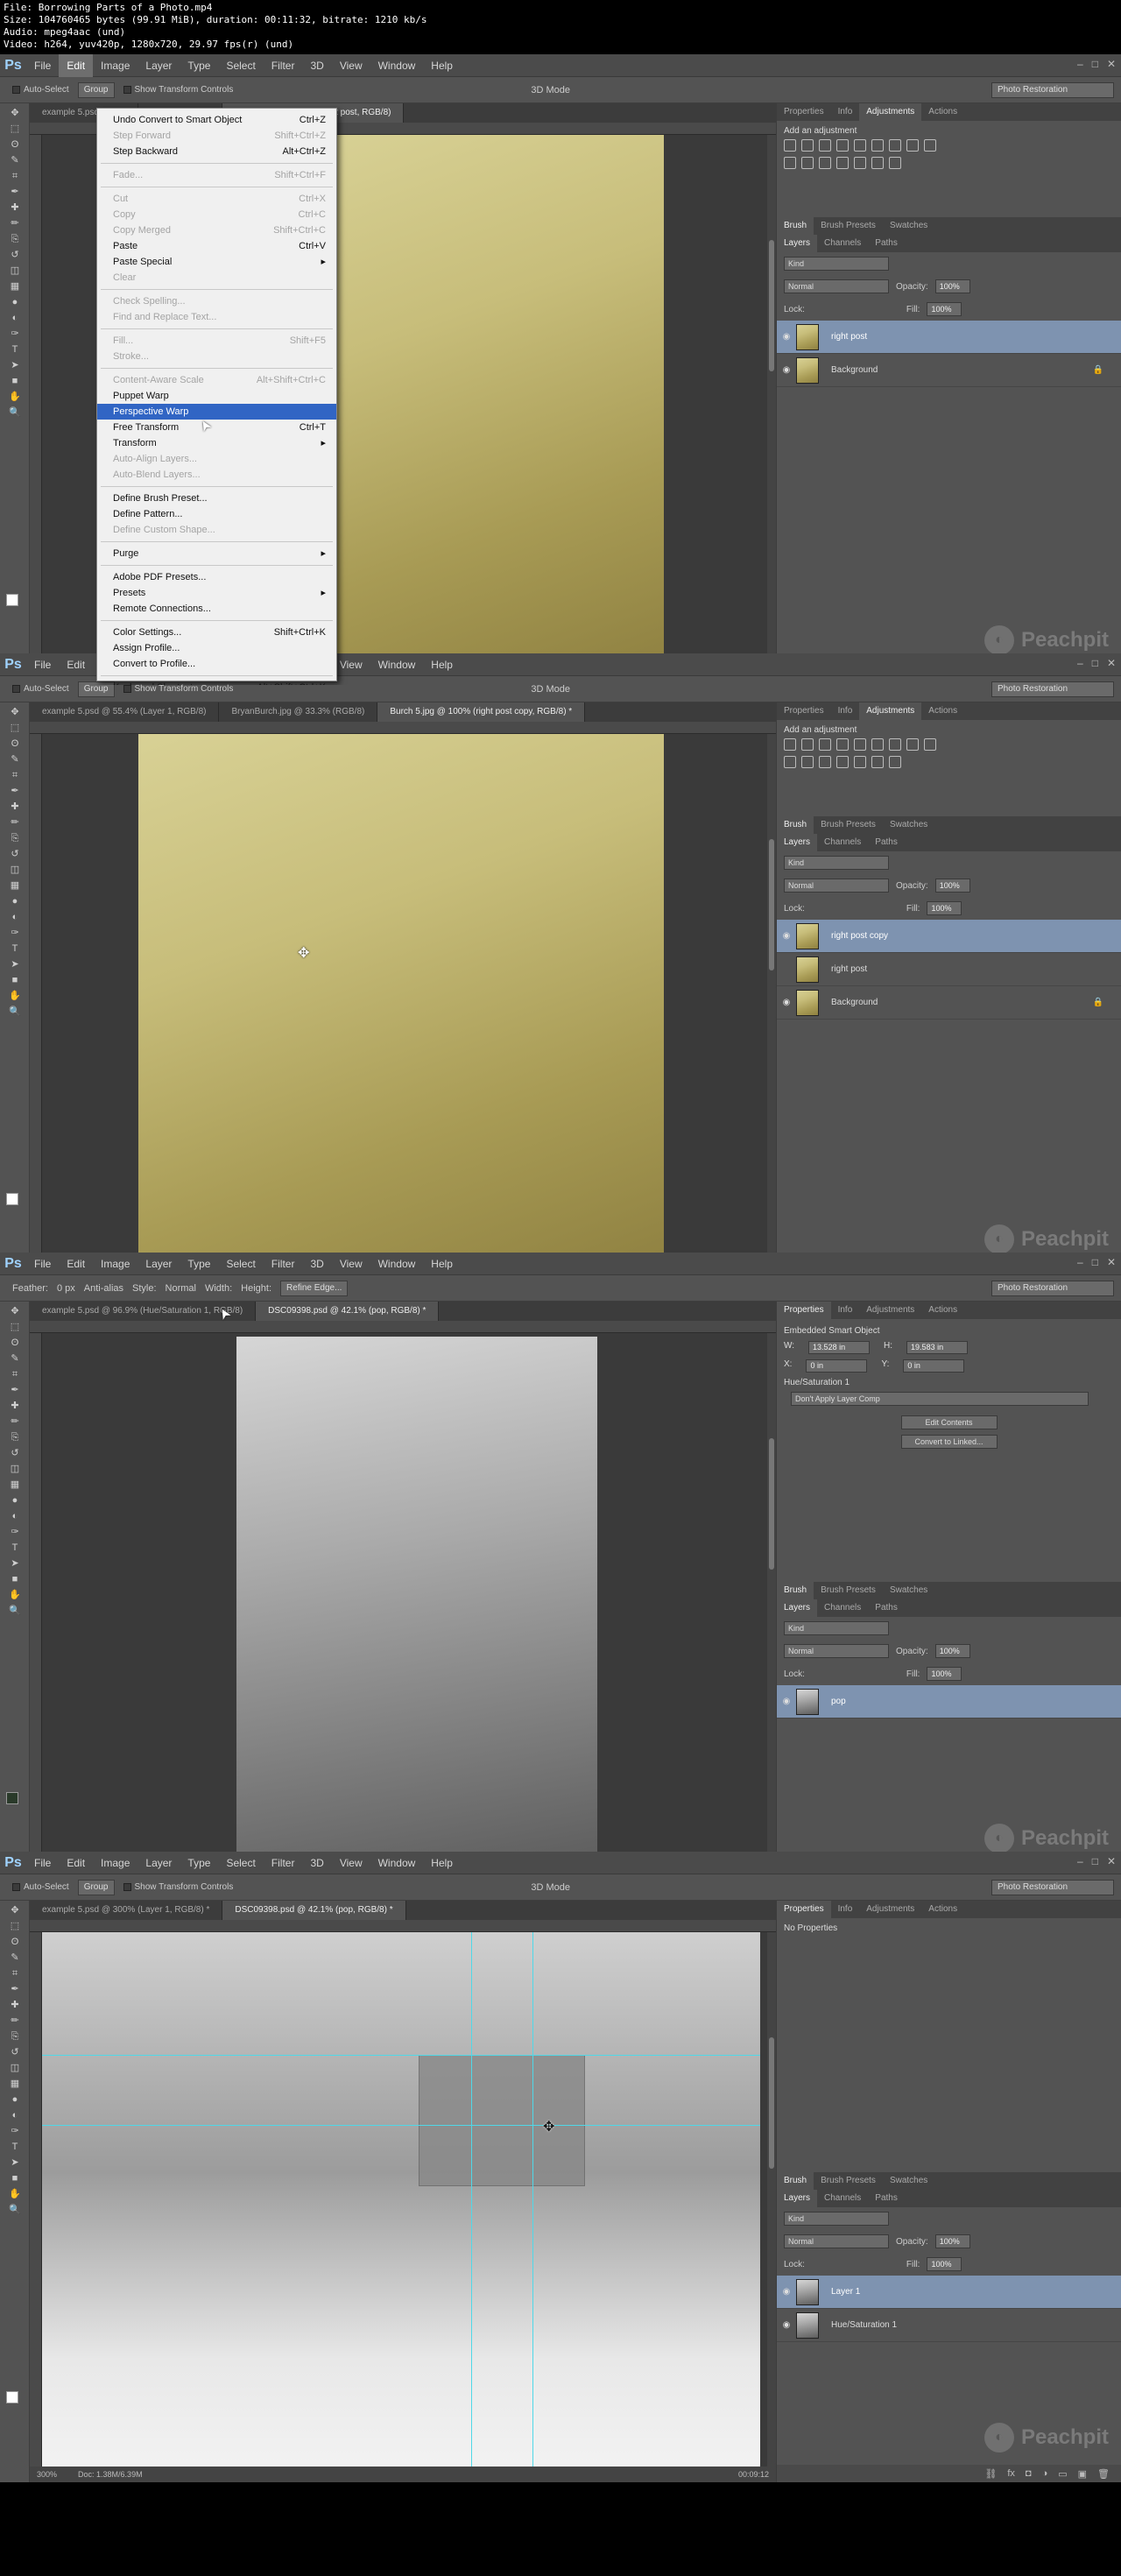 The height and width of the screenshot is (2576, 1121). What do you see at coordinates (216, 262) in the screenshot?
I see `edit-menu-item: Paste Special ▸` at bounding box center [216, 262].